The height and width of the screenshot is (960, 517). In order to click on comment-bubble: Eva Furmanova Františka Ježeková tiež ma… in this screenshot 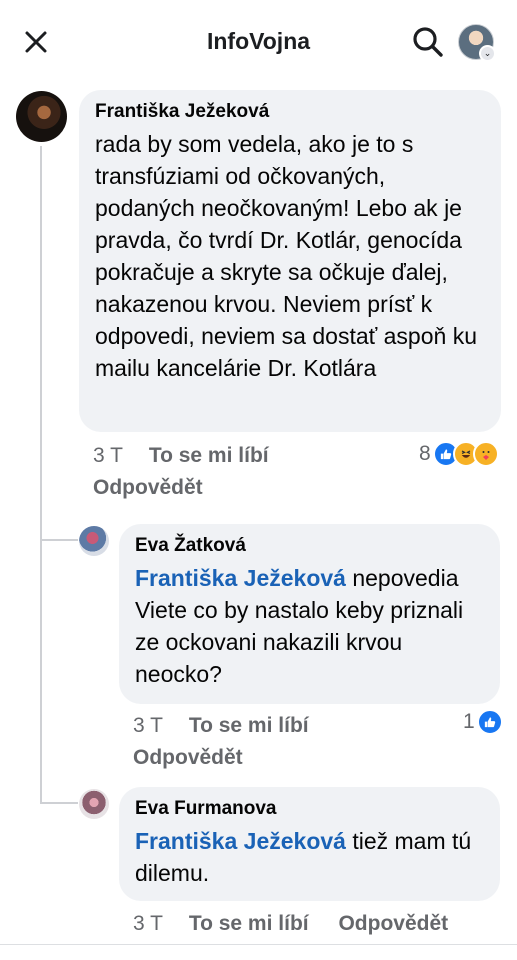, I will do `click(309, 844)`.